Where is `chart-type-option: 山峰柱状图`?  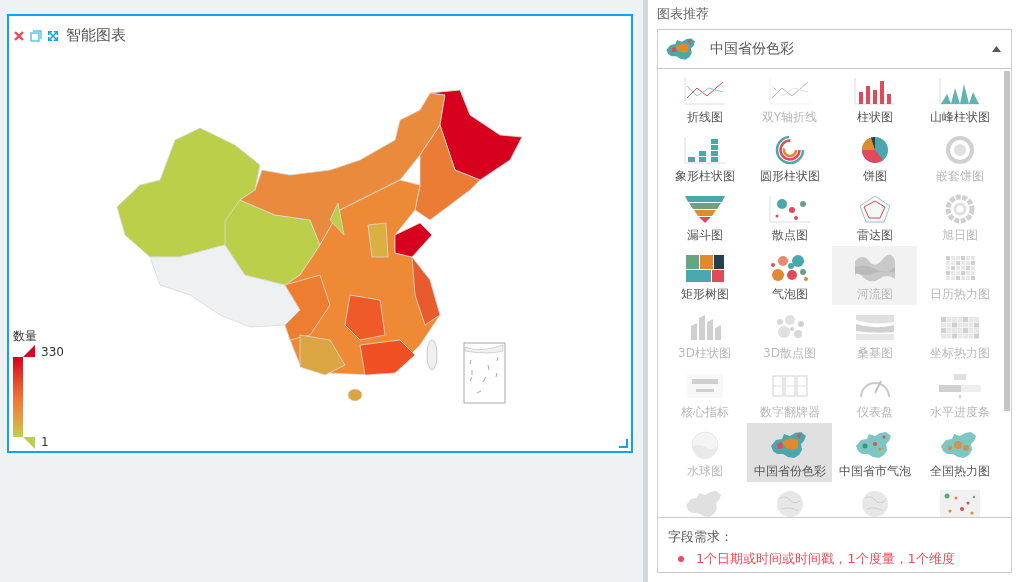 chart-type-option: 山峰柱状图 is located at coordinates (959, 98).